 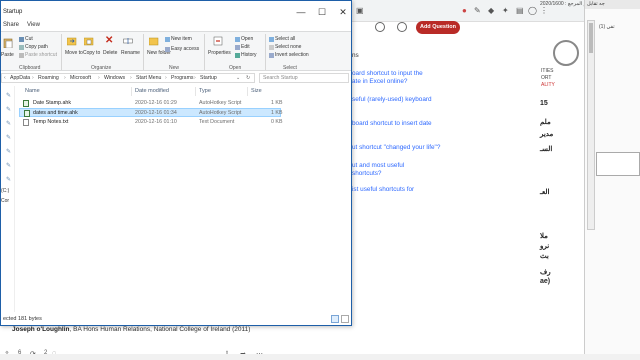 What do you see at coordinates (152, 91) in the screenshot?
I see `column-header-date: Date modified` at bounding box center [152, 91].